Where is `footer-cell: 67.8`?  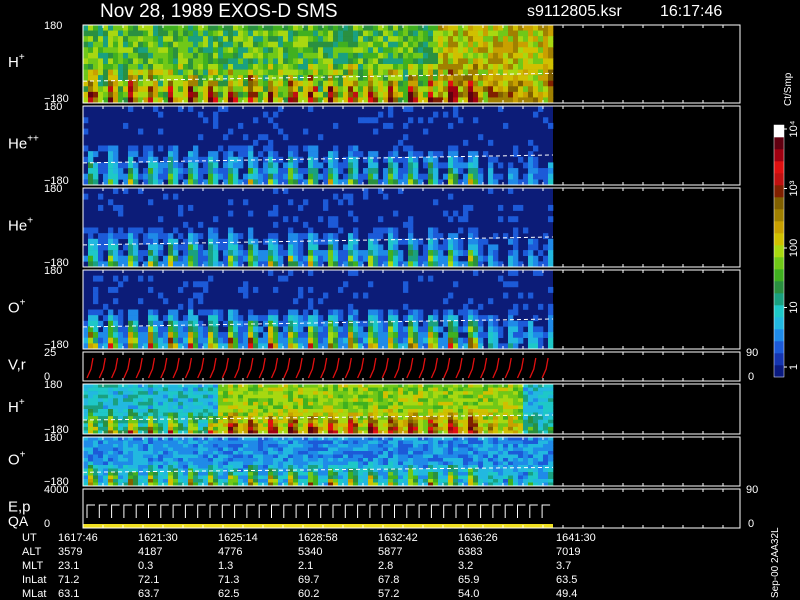
footer-cell: 67.8 is located at coordinates (389, 580).